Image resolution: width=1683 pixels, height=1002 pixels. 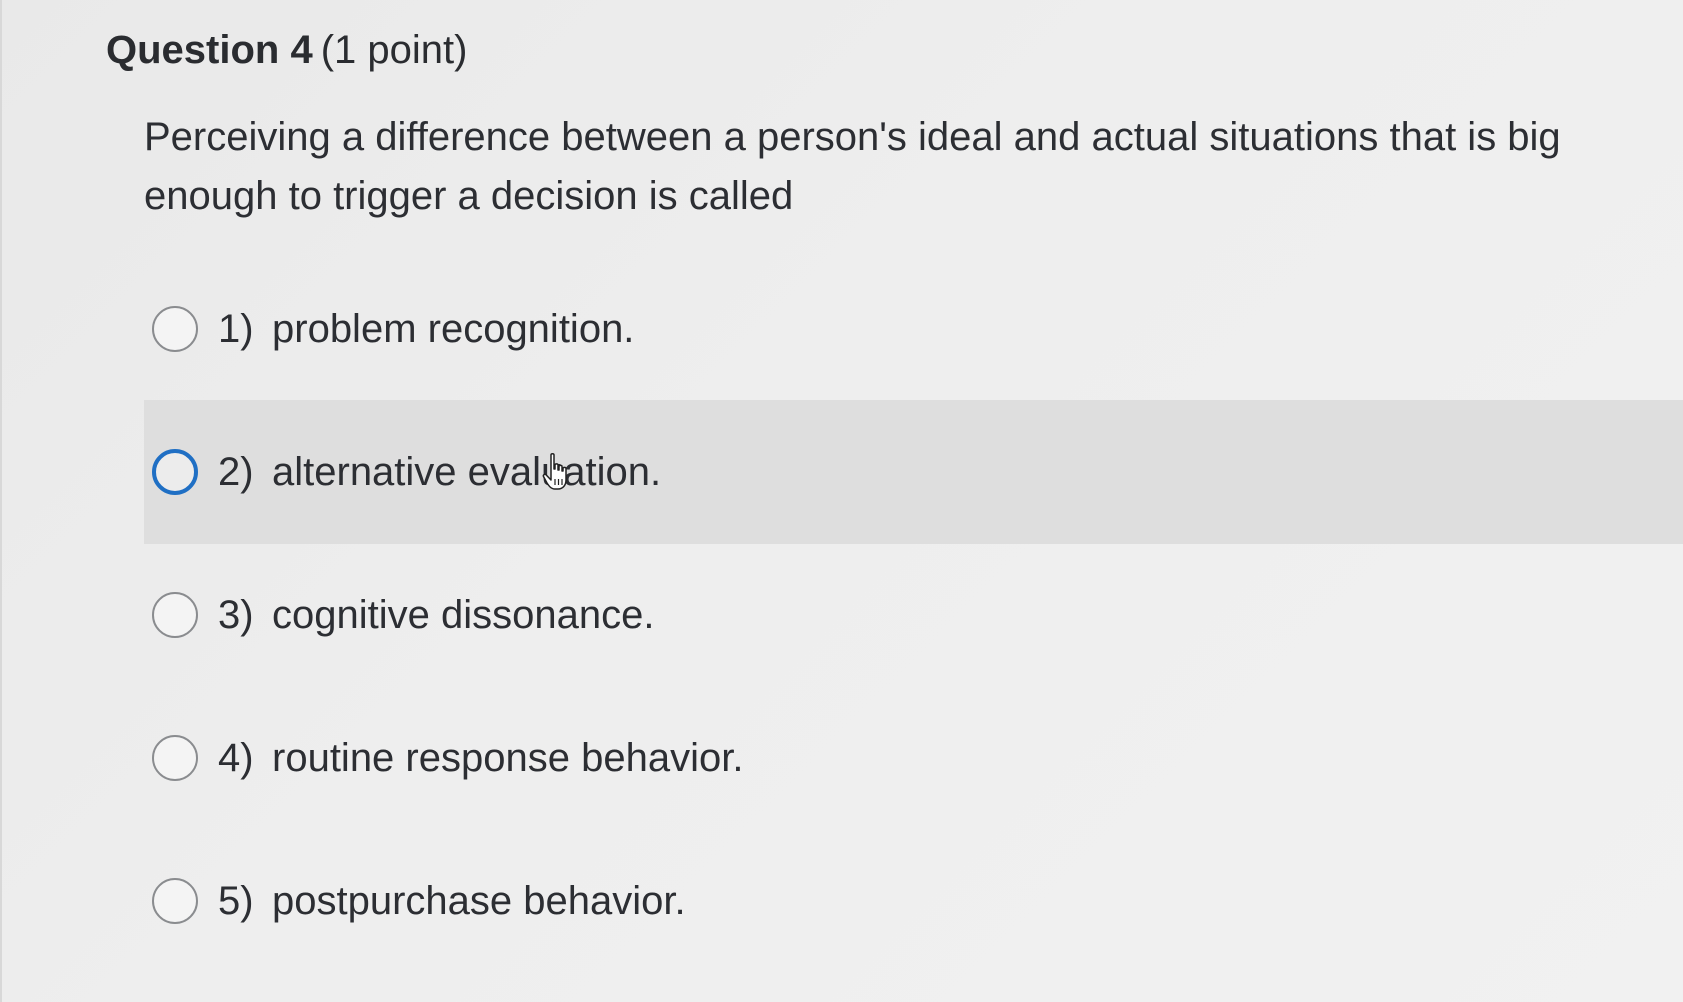 What do you see at coordinates (913, 758) in the screenshot?
I see `answer-option-4: 4) routine response behavior.` at bounding box center [913, 758].